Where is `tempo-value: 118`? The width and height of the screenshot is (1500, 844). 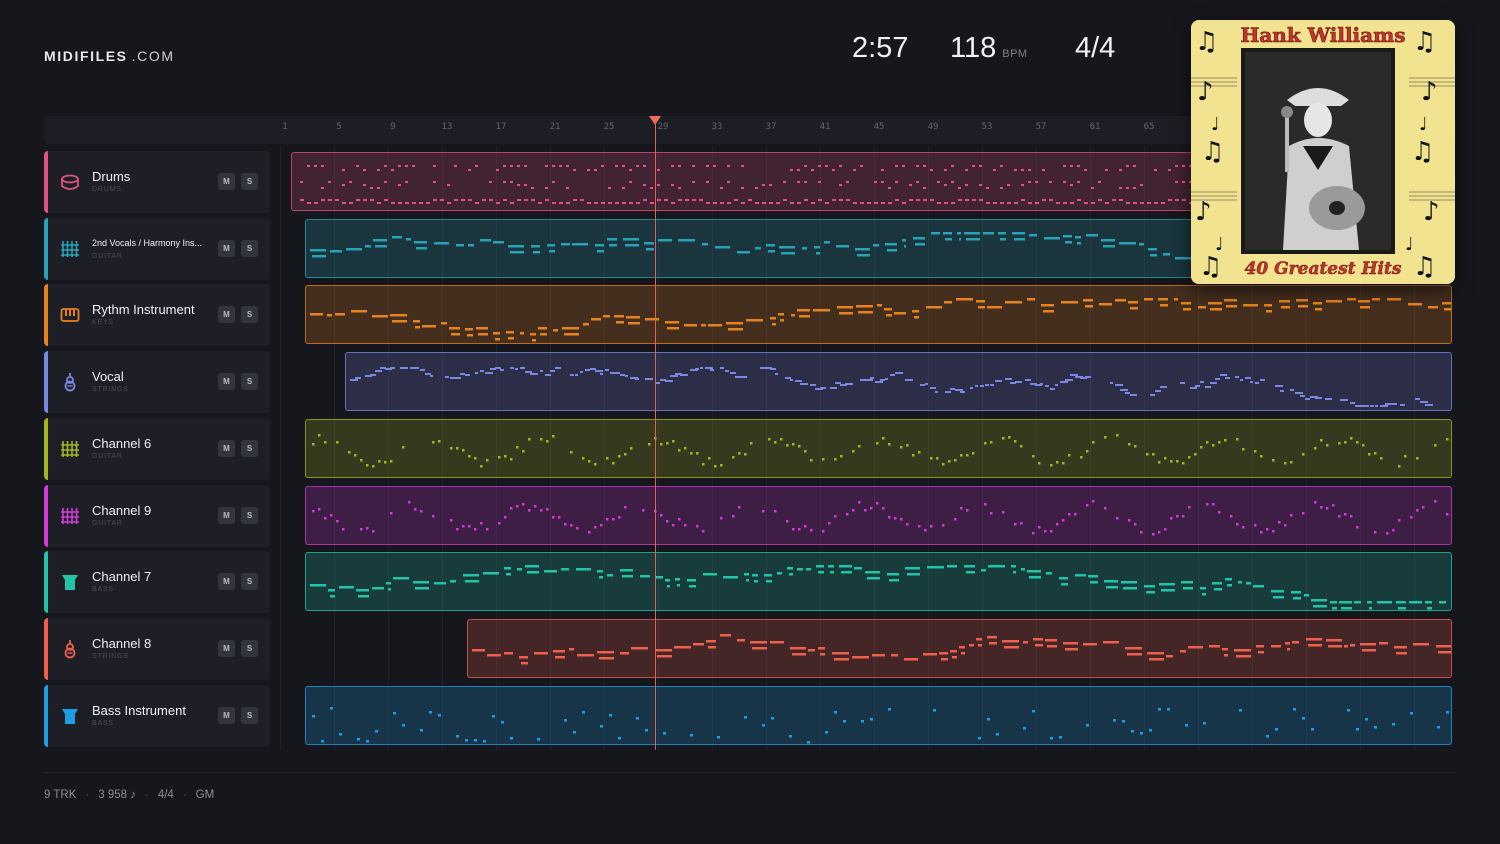 tempo-value: 118 is located at coordinates (973, 48).